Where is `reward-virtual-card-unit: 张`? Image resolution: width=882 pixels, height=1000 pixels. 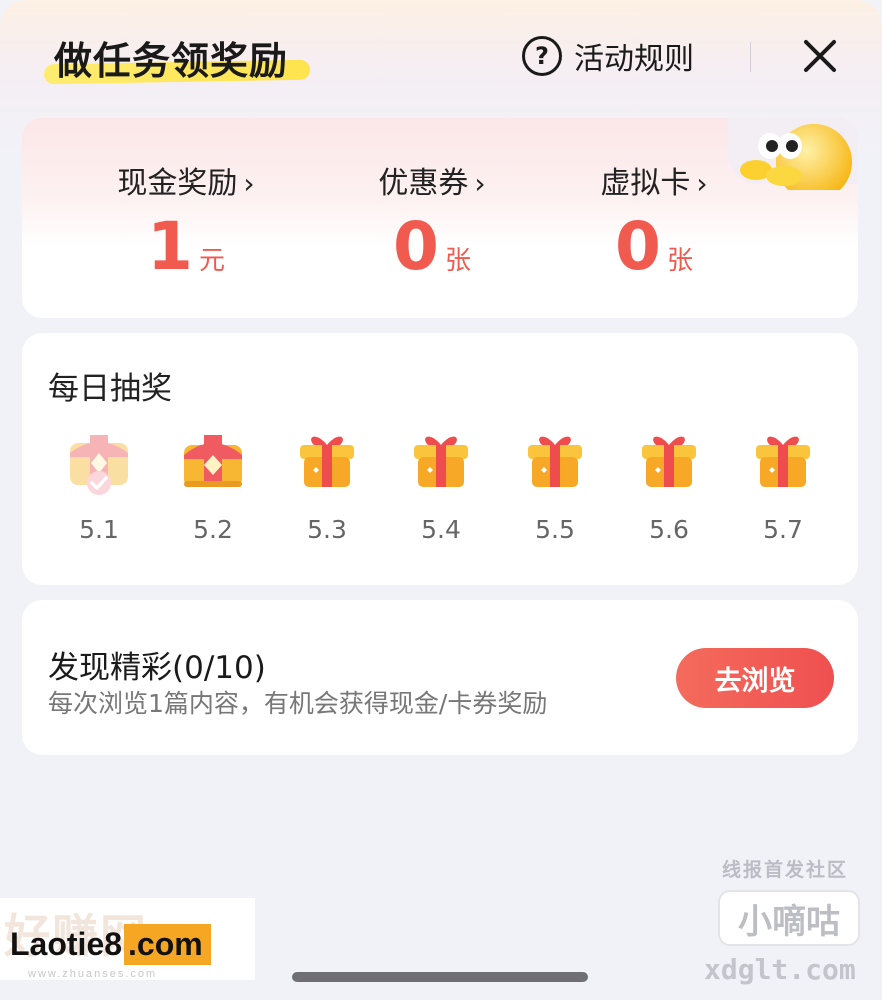
reward-virtual-card-unit: 张 is located at coordinates (679, 261).